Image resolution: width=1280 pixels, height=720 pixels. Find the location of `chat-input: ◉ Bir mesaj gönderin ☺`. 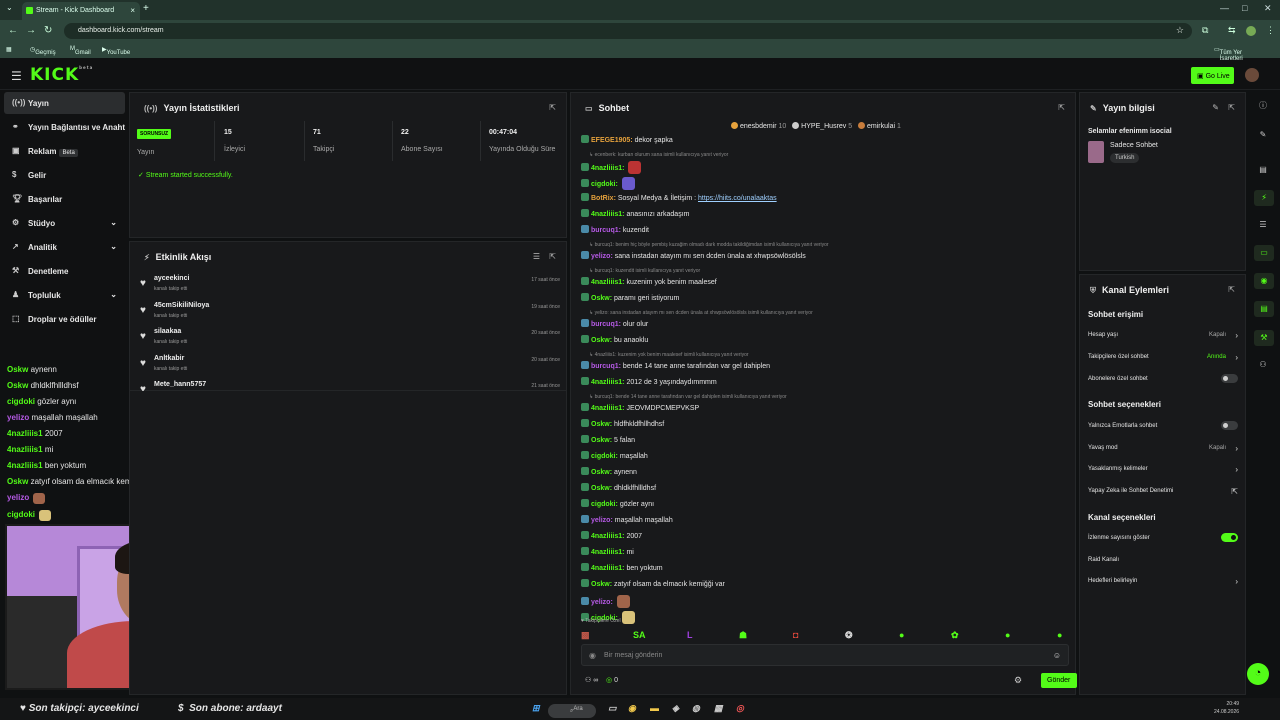

chat-input: ◉ Bir mesaj gönderin ☺ is located at coordinates (825, 655).